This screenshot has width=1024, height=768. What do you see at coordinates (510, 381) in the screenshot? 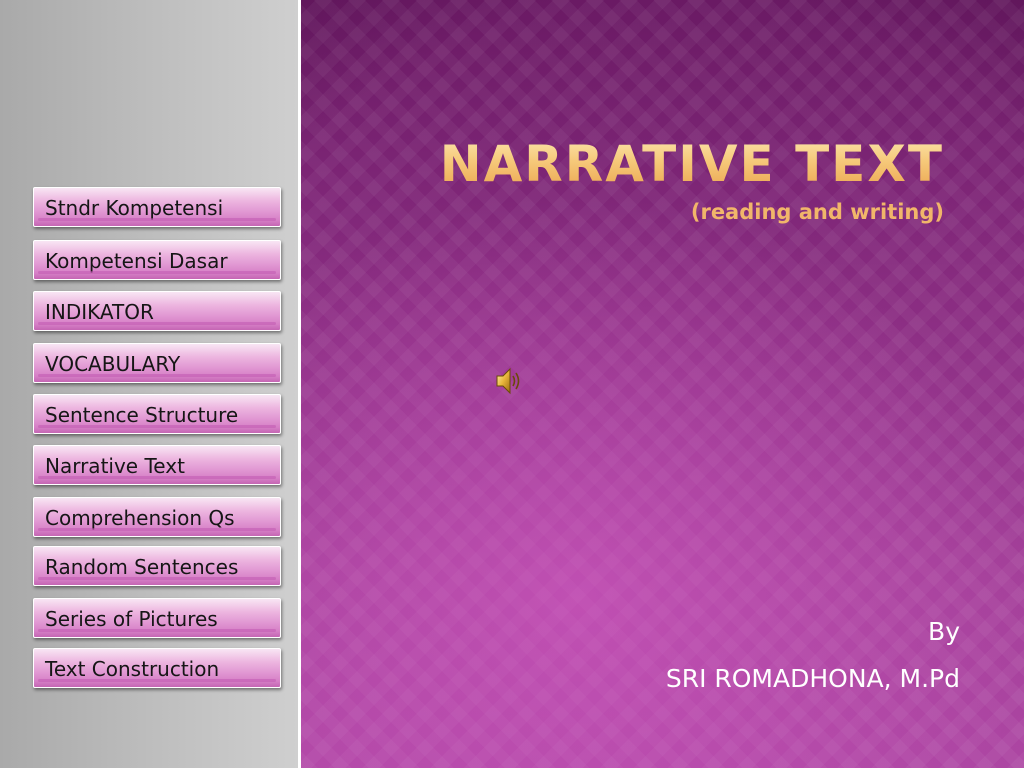
I see `speaker-icon` at bounding box center [510, 381].